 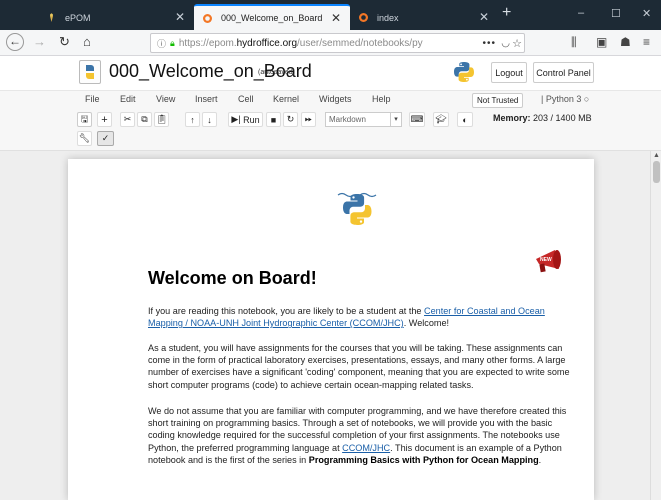 What do you see at coordinates (464, 72) in the screenshot?
I see `python-logo-icon` at bounding box center [464, 72].